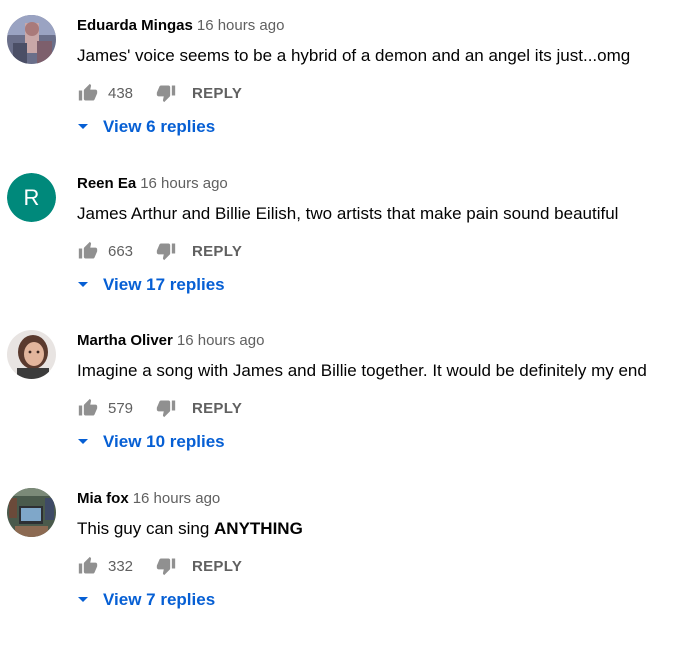 The height and width of the screenshot is (646, 689). I want to click on comment-actions: 663 REPLY, so click(159, 251).